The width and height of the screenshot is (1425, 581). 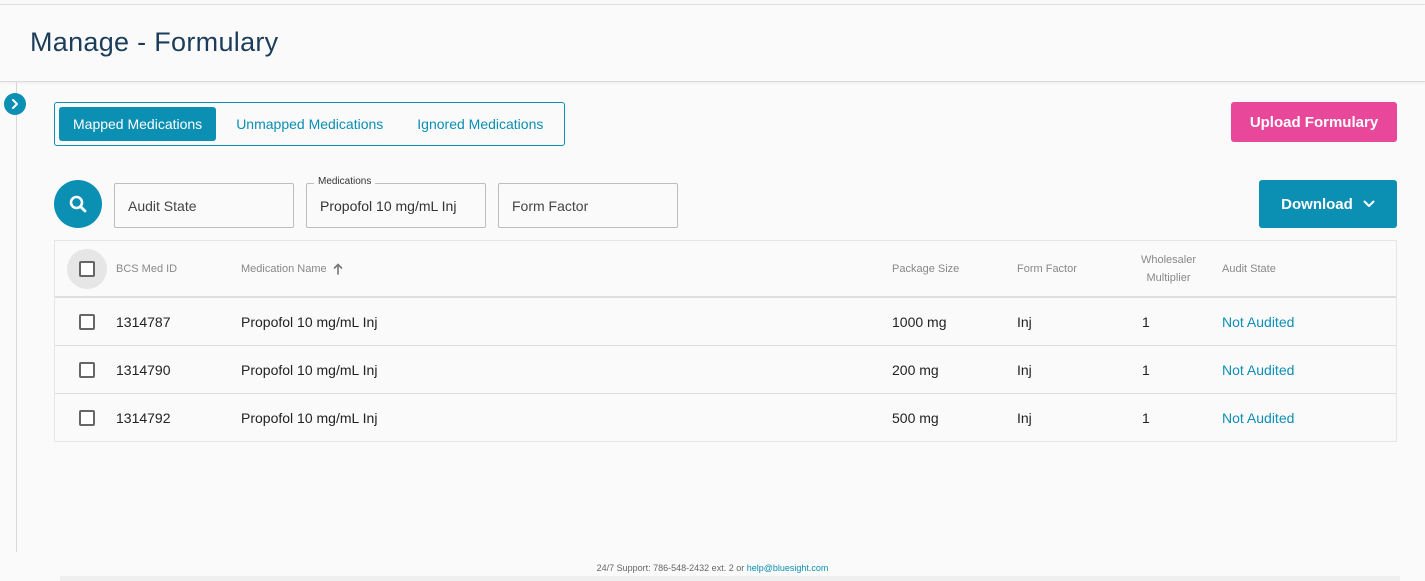 What do you see at coordinates (1249, 268) in the screenshot?
I see `column-header-audit-state: Audit State` at bounding box center [1249, 268].